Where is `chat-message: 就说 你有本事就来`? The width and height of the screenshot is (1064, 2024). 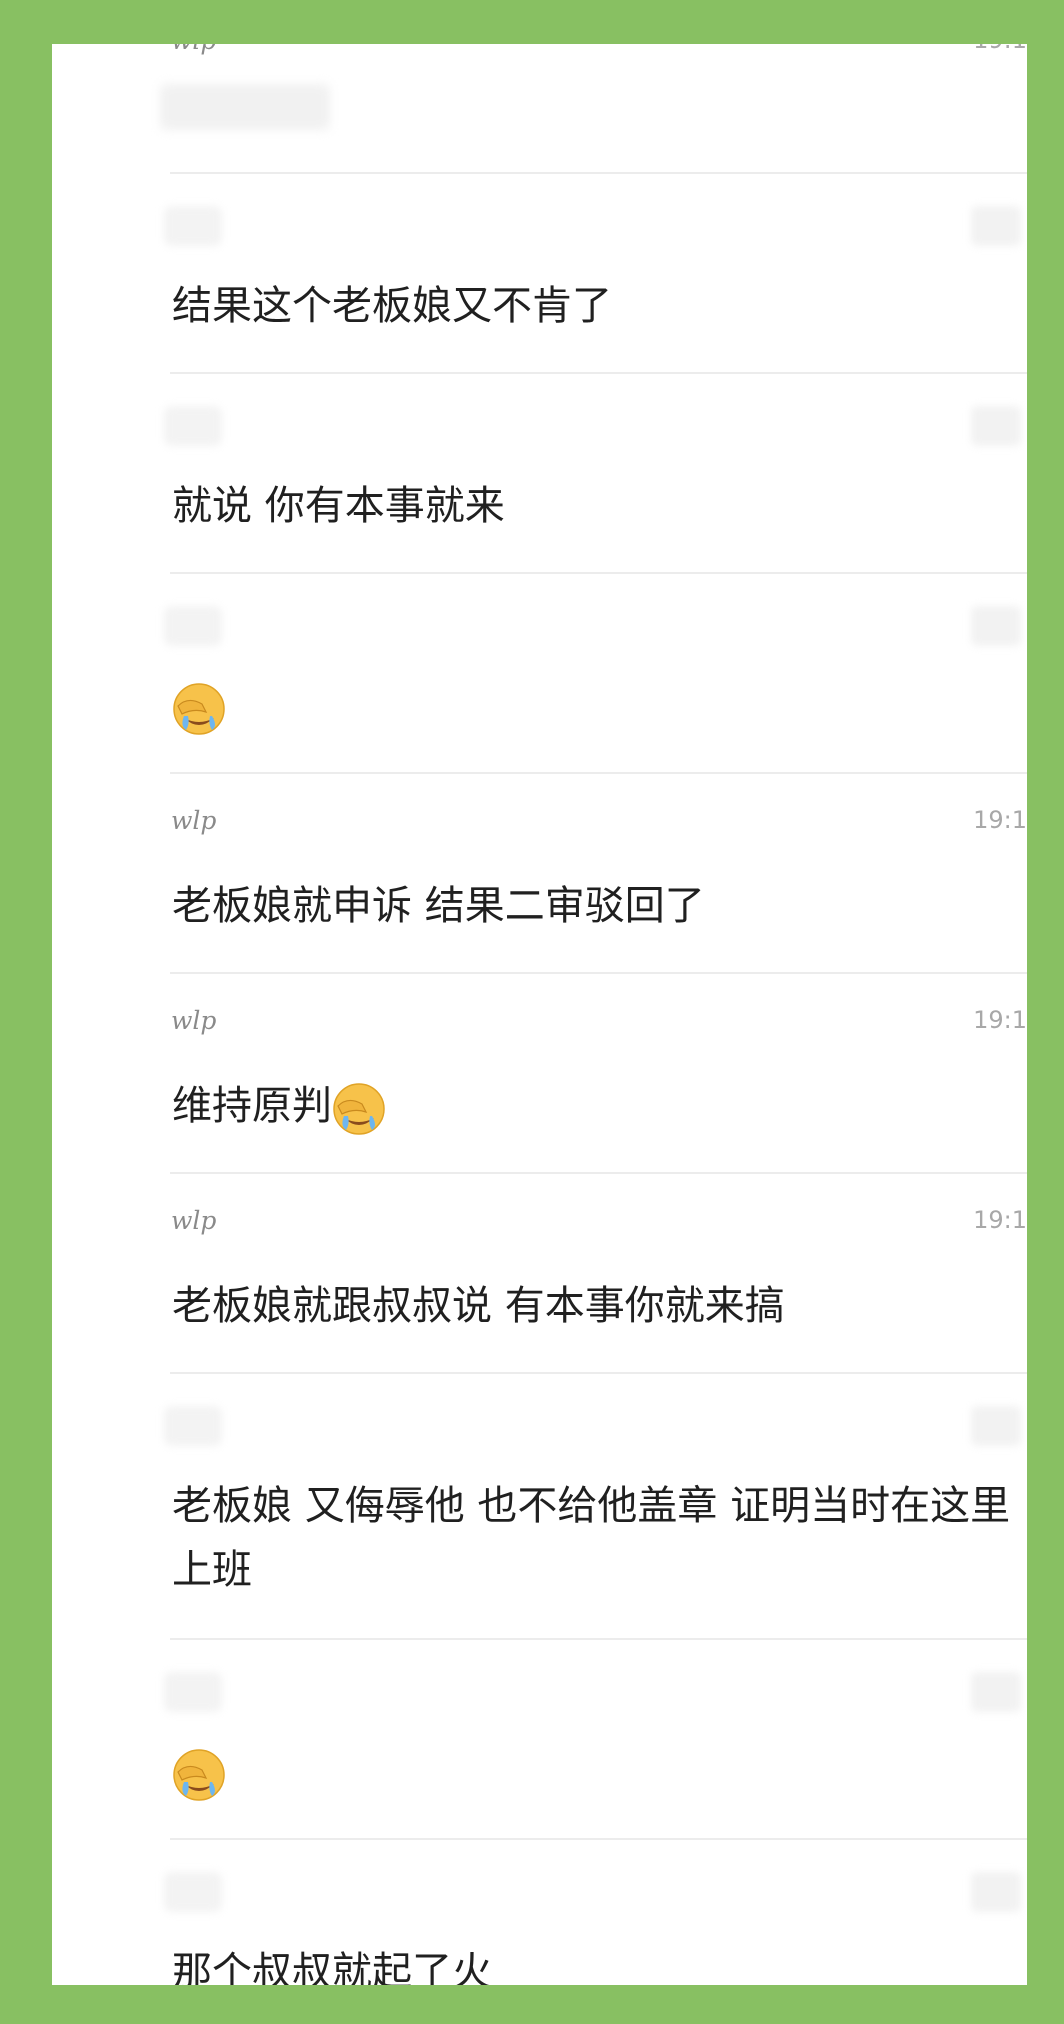
chat-message: 就说 你有本事就来 is located at coordinates (539, 473).